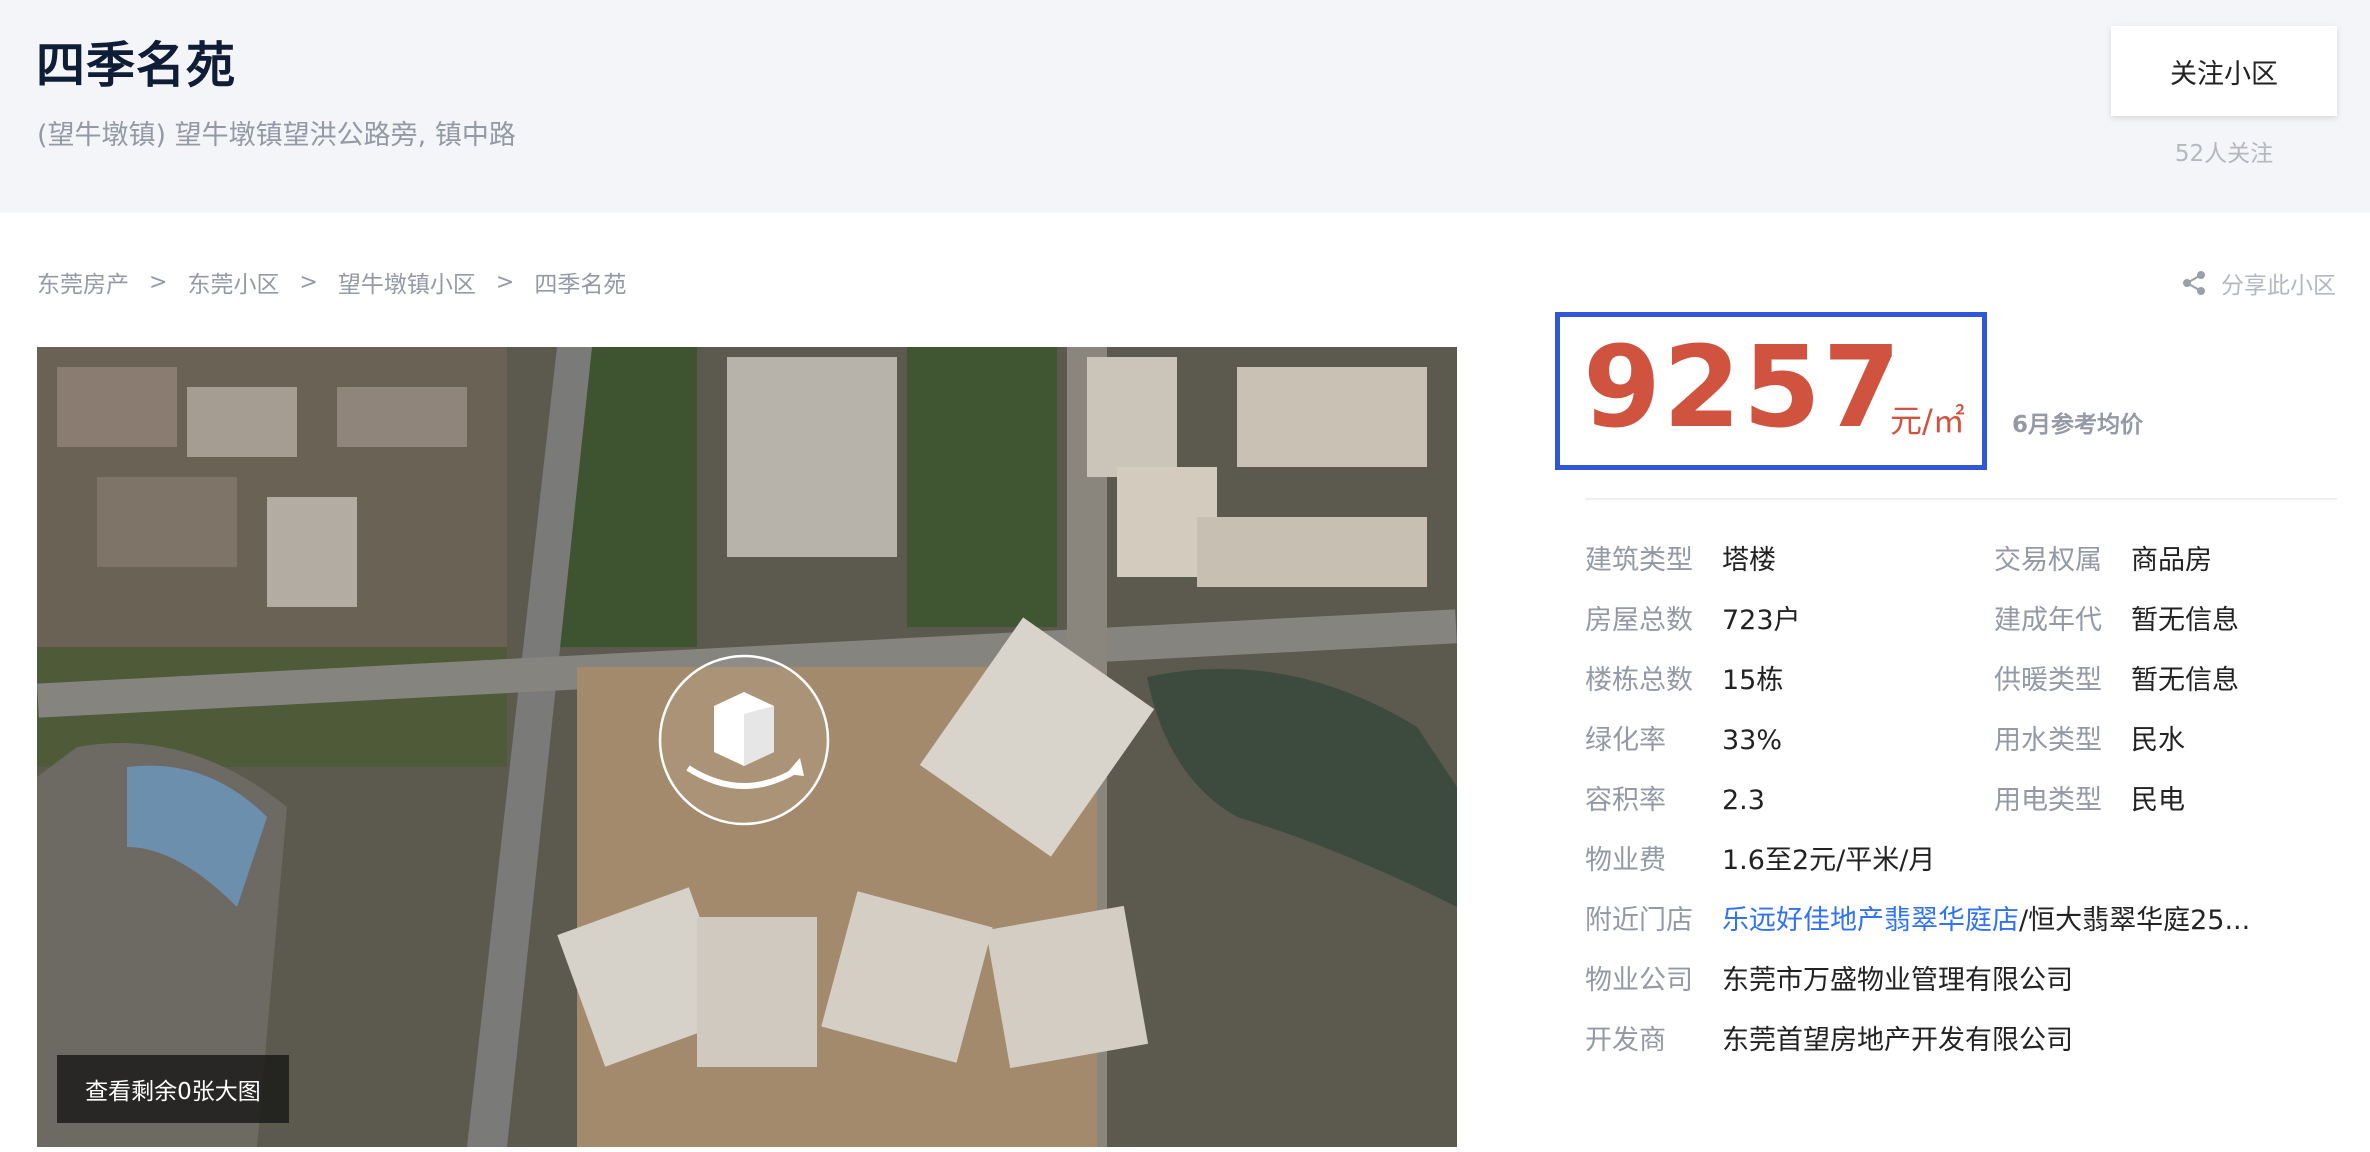 The image size is (2370, 1152). Describe the element at coordinates (1927, 421) in the screenshot. I see `price-unit: 元/㎡` at that location.